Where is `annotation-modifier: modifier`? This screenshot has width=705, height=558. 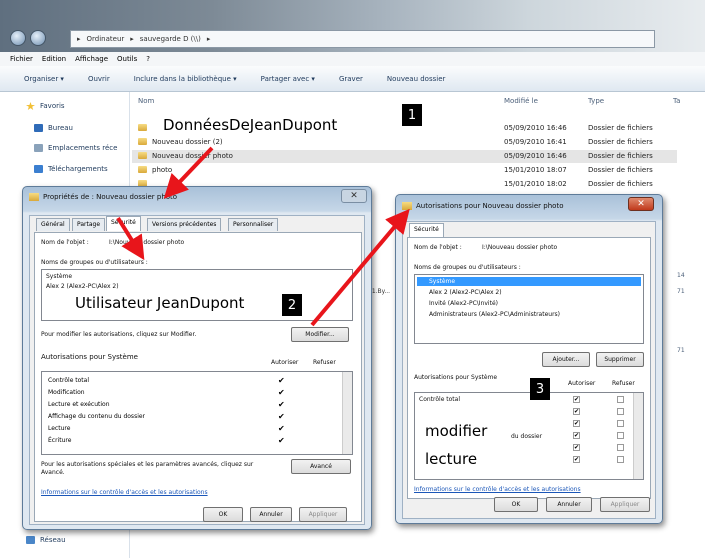 annotation-modifier: modifier is located at coordinates (456, 431).